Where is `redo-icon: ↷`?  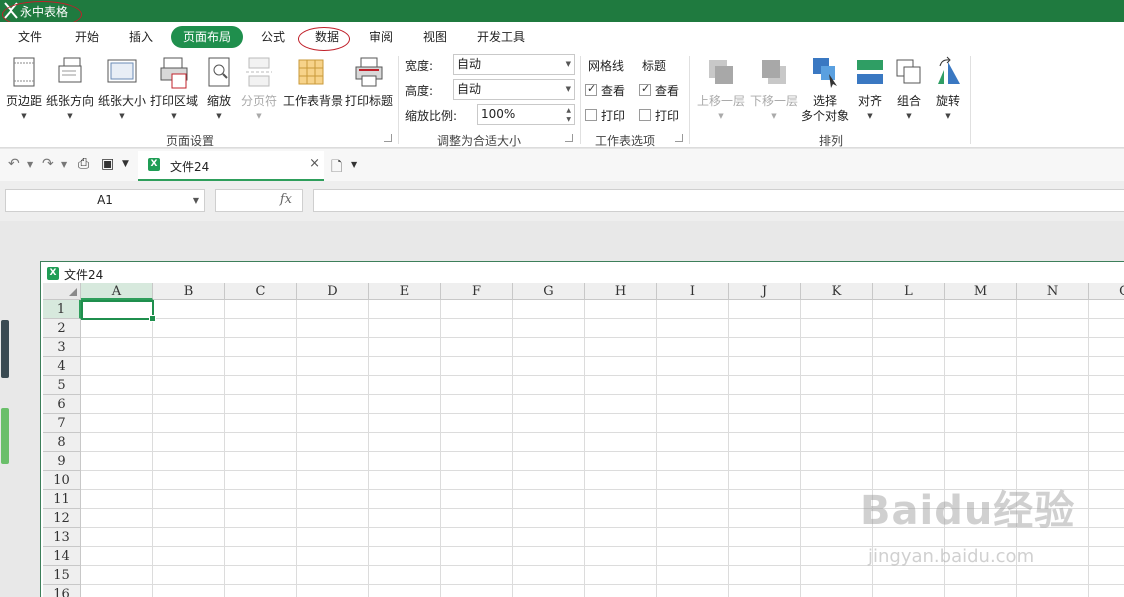
redo-icon: ↷ is located at coordinates (48, 164).